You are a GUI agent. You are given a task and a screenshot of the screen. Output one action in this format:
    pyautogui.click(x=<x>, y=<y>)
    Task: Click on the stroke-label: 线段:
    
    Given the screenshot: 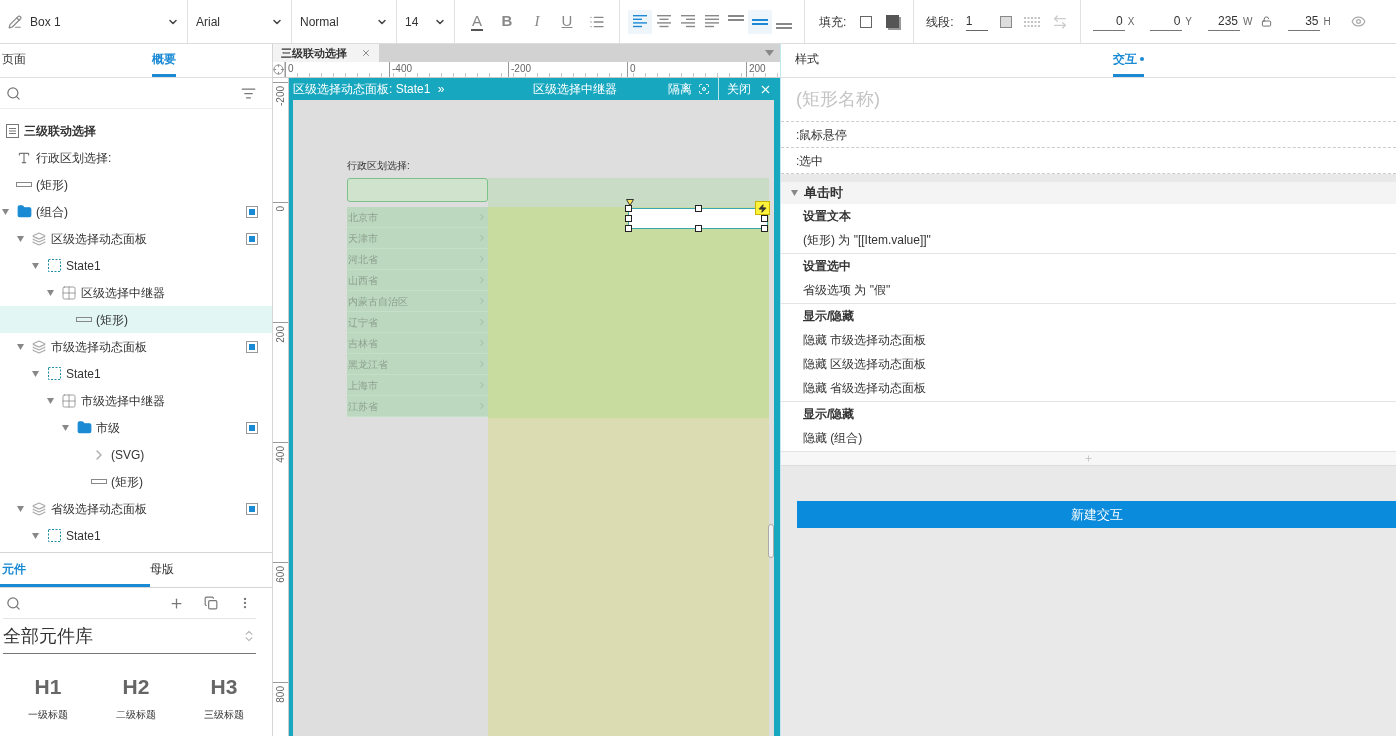 What is the action you would take?
    pyautogui.click(x=940, y=22)
    